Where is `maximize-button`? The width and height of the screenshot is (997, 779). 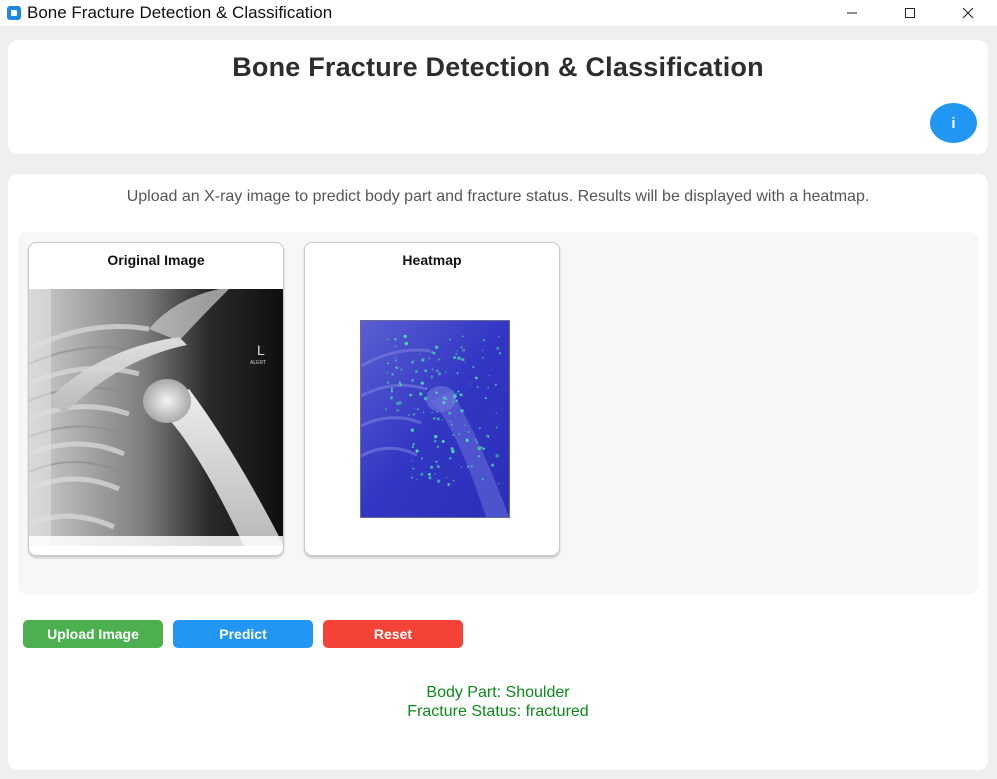
maximize-button is located at coordinates (910, 13).